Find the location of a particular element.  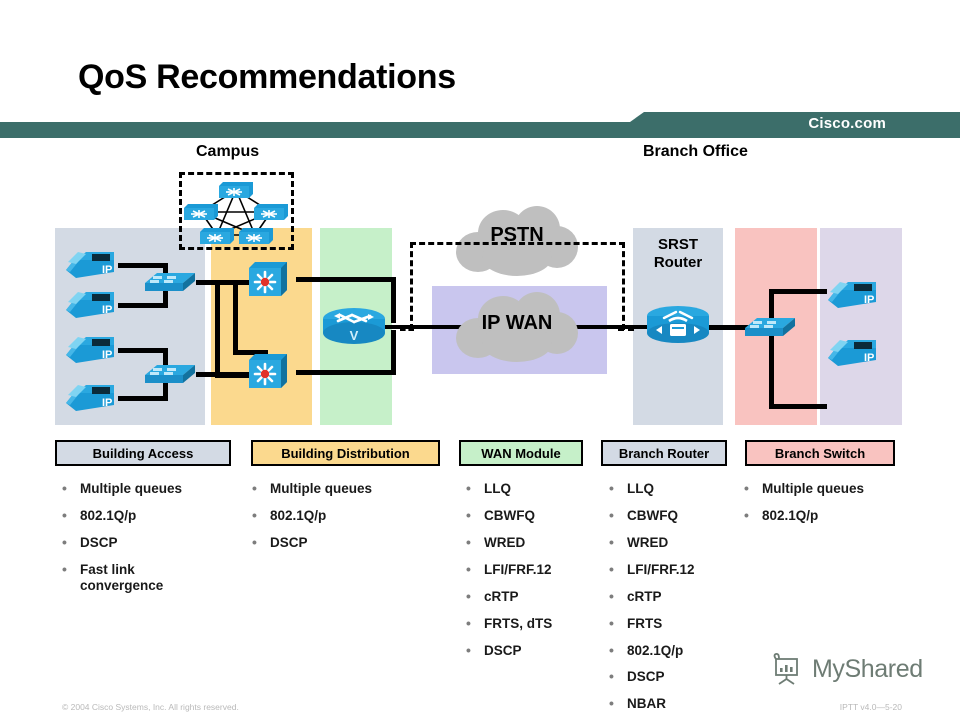

cloud-label-pstn: PSTN is located at coordinates (517, 235).